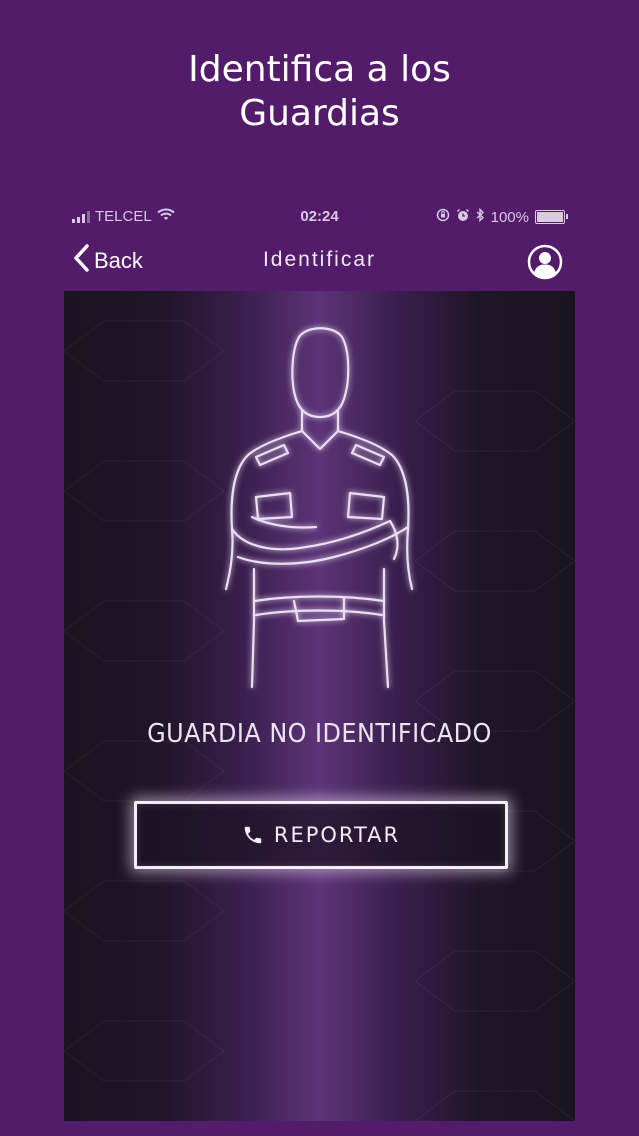 Image resolution: width=639 pixels, height=1136 pixels. I want to click on alarm-icon, so click(463, 217).